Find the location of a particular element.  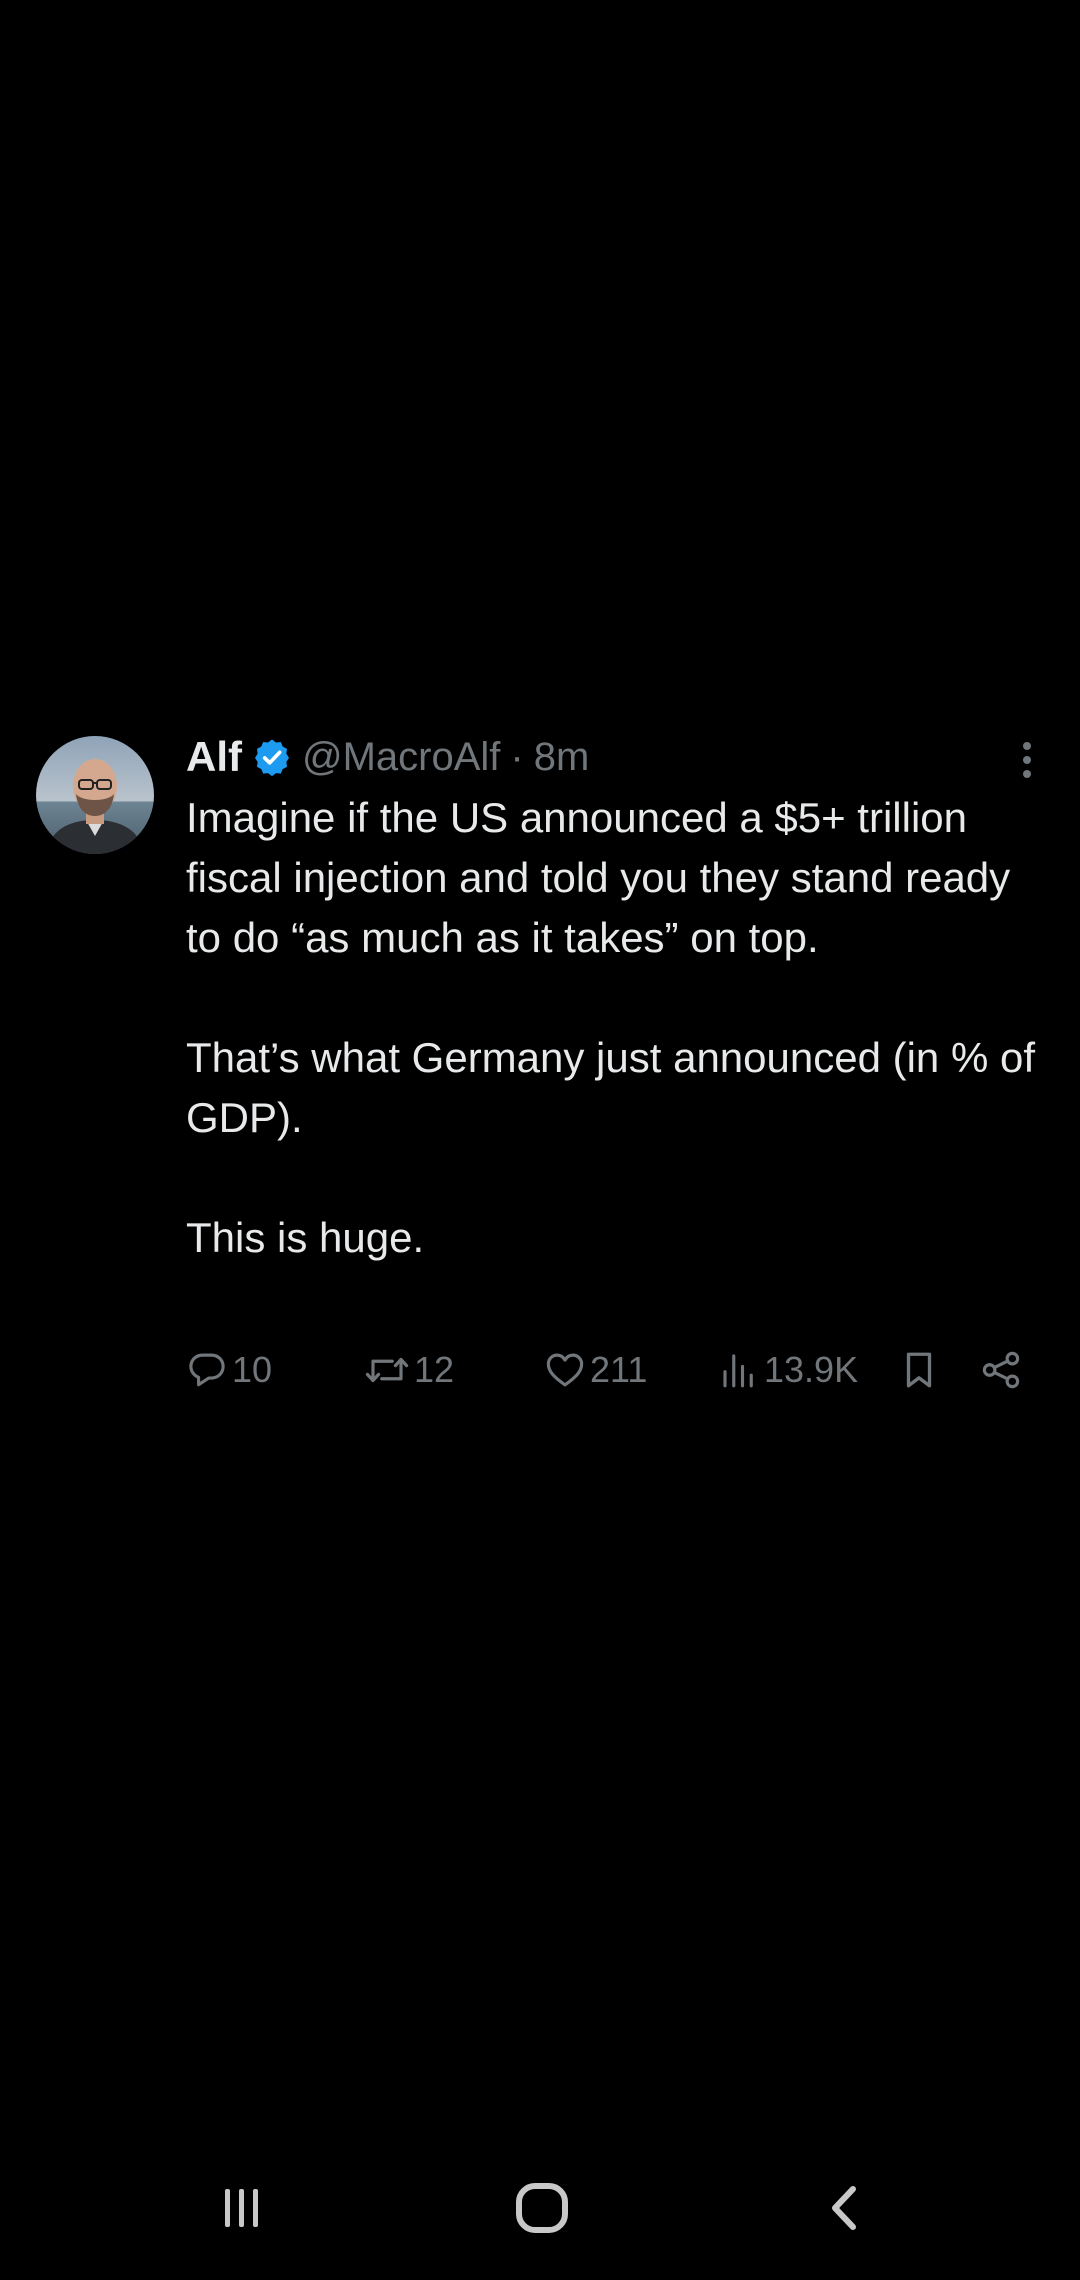

reply-button: 10 is located at coordinates (229, 1370).